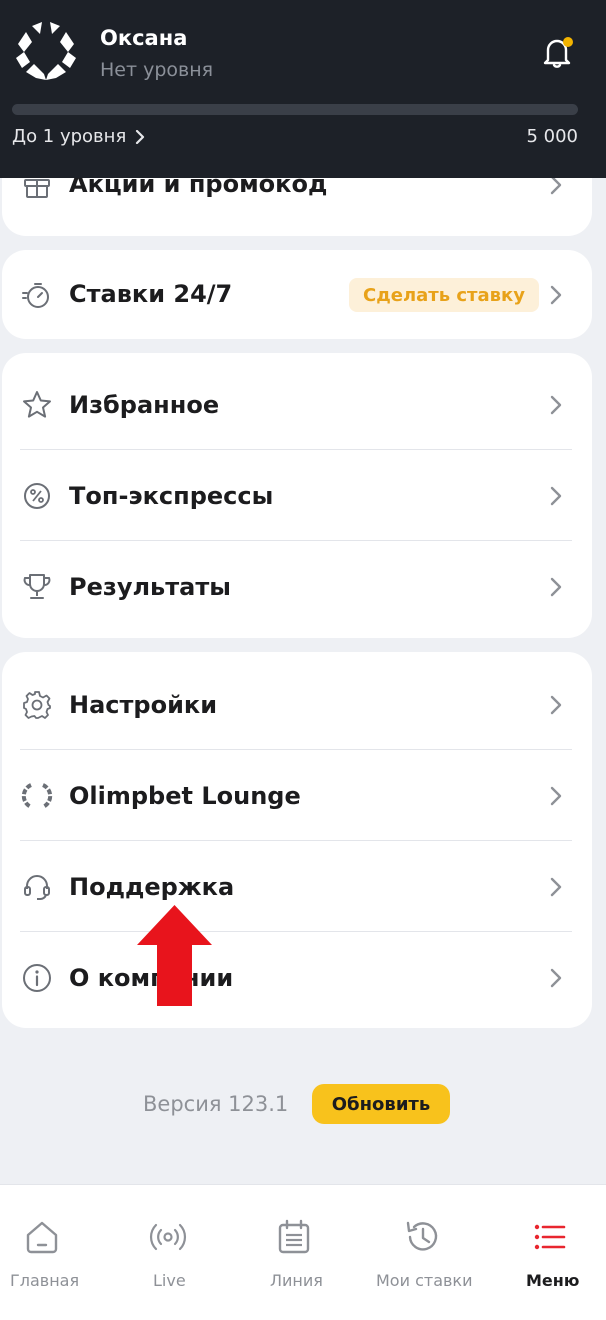 This screenshot has width=606, height=1320. What do you see at coordinates (169, 1280) in the screenshot?
I see `nav-label: Live` at bounding box center [169, 1280].